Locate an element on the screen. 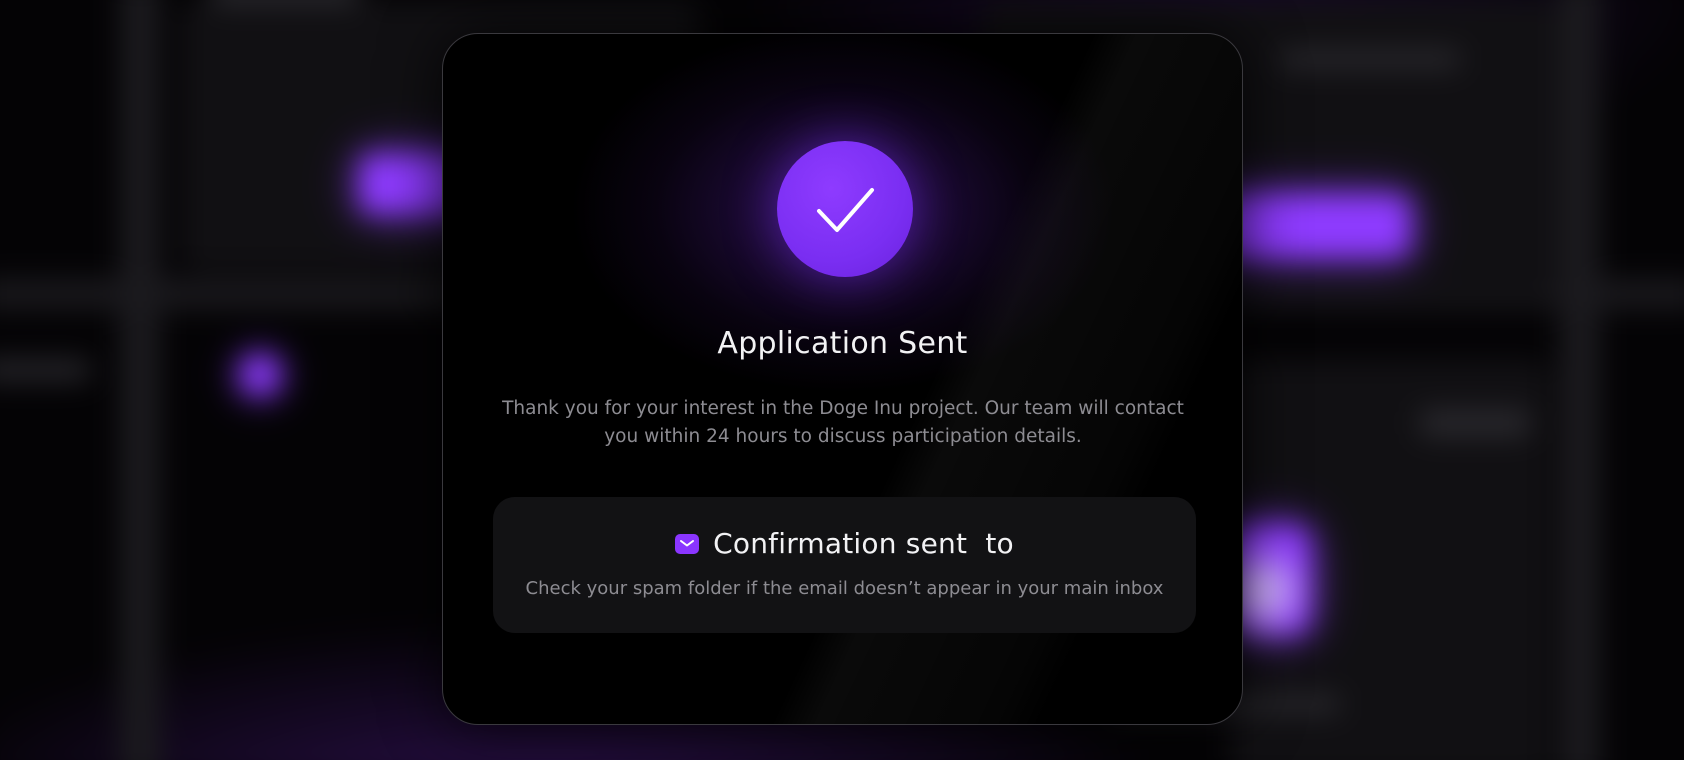  confirmation-title: Confirmation sent to is located at coordinates (863, 543).